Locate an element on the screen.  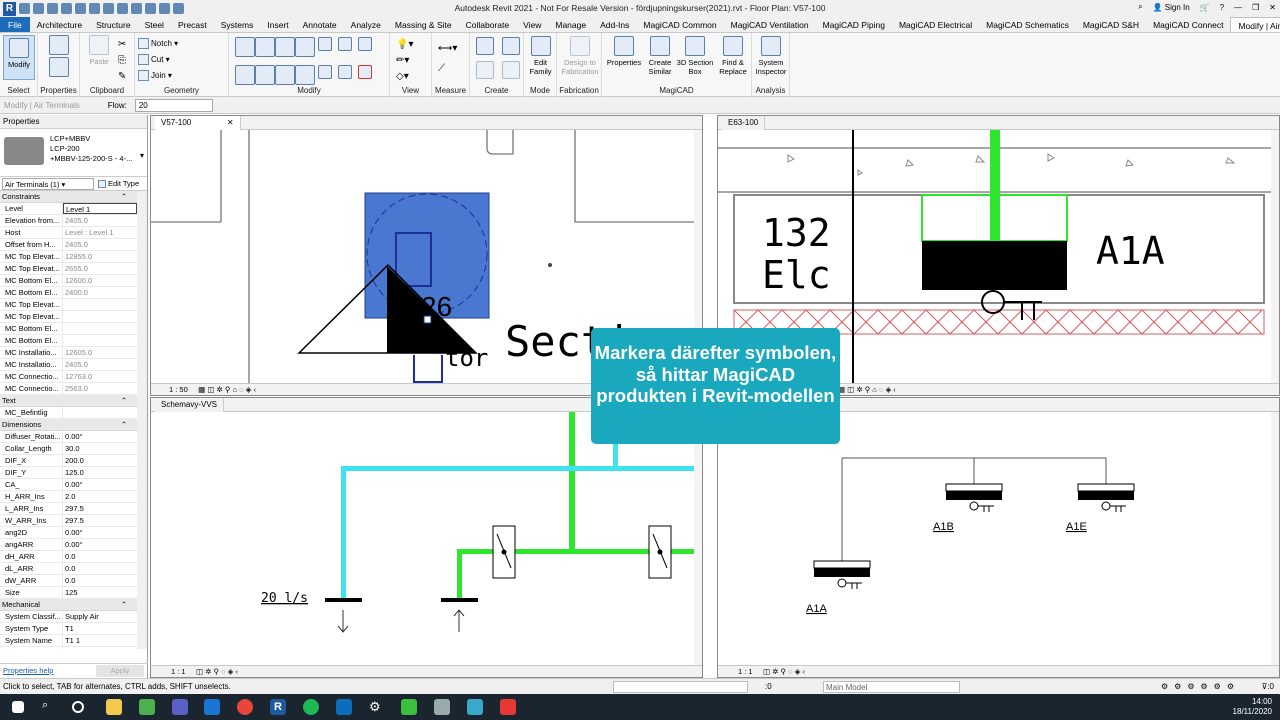
property-value: 297.5 is located at coordinates (100, 508).